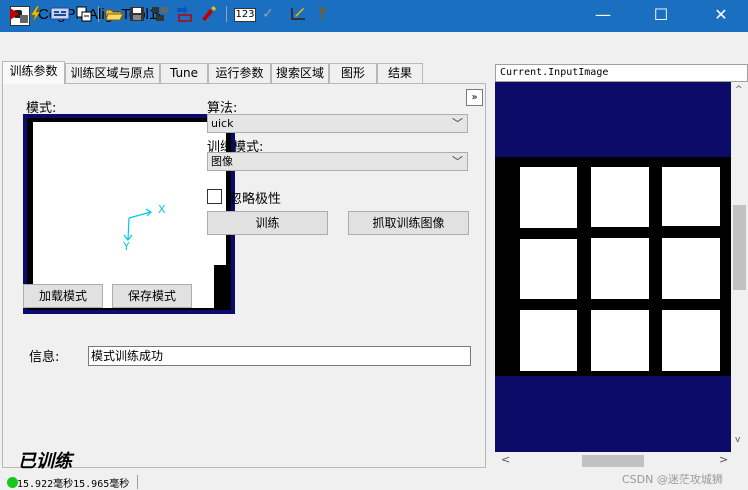  I want to click on vertical-scroll-thumb, so click(739, 247).